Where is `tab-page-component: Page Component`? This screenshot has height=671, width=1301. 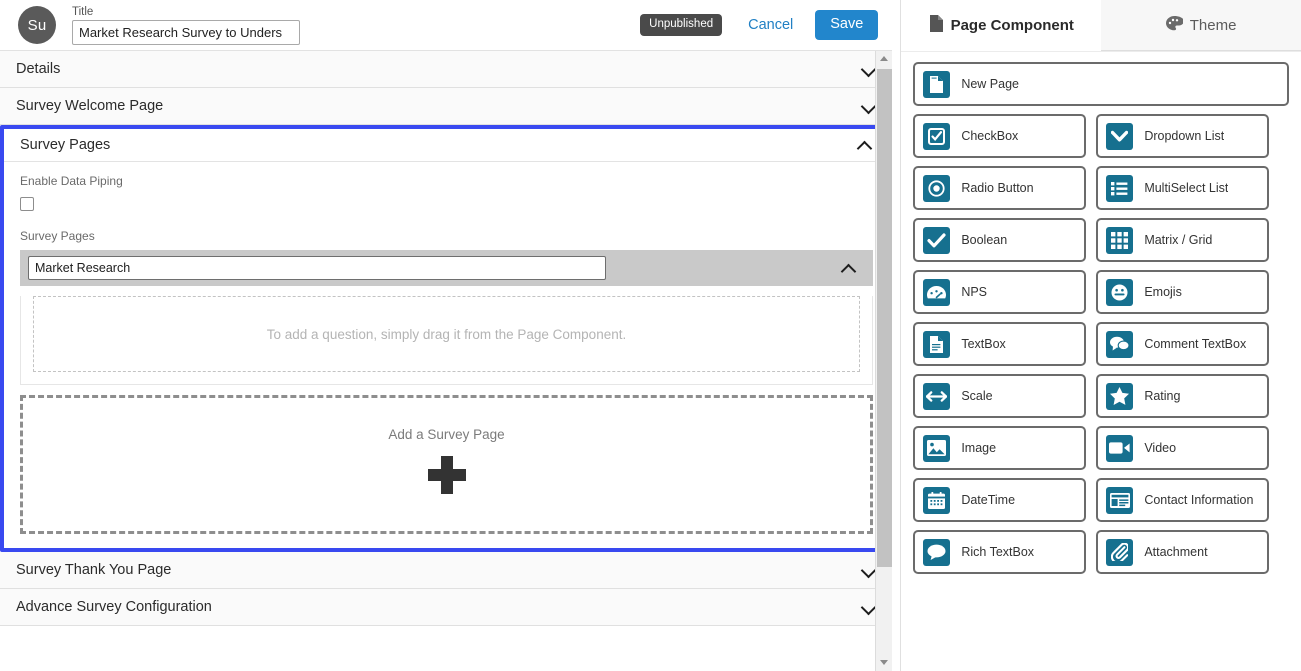
tab-page-component: Page Component is located at coordinates (1001, 25).